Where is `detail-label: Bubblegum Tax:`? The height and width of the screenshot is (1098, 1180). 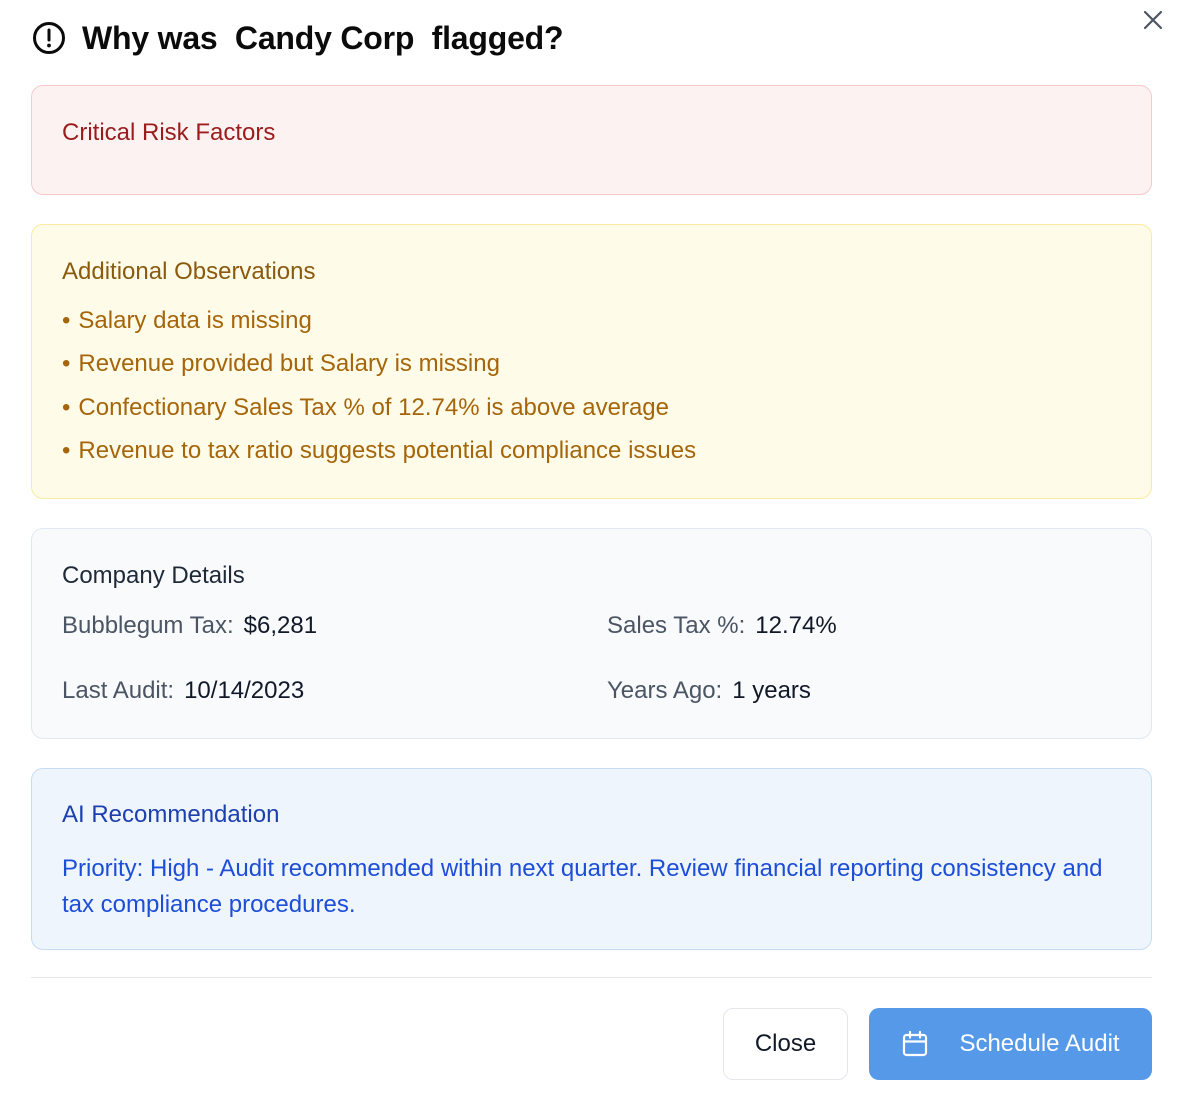 detail-label: Bubblegum Tax: is located at coordinates (148, 625).